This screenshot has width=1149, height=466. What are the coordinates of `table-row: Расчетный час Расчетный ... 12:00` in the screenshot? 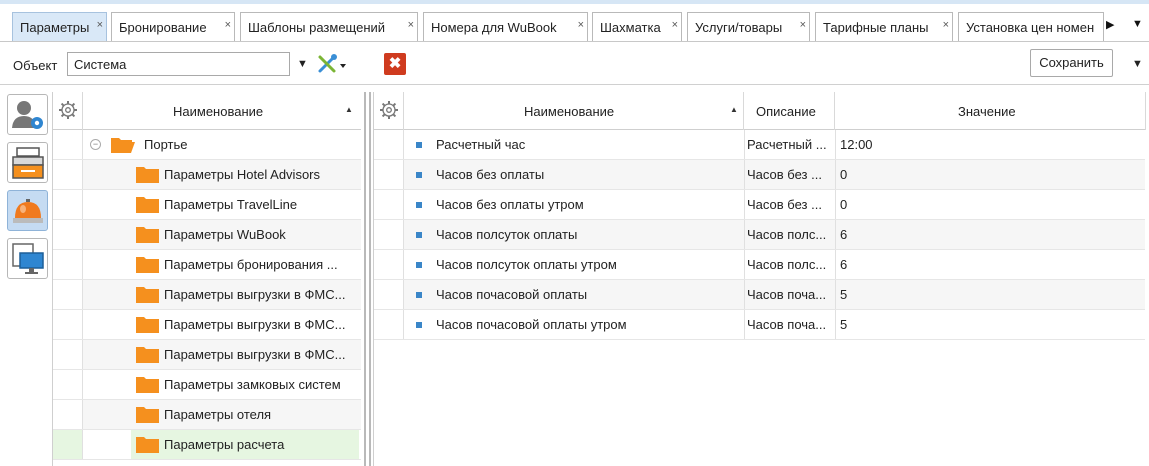 It's located at (759, 145).